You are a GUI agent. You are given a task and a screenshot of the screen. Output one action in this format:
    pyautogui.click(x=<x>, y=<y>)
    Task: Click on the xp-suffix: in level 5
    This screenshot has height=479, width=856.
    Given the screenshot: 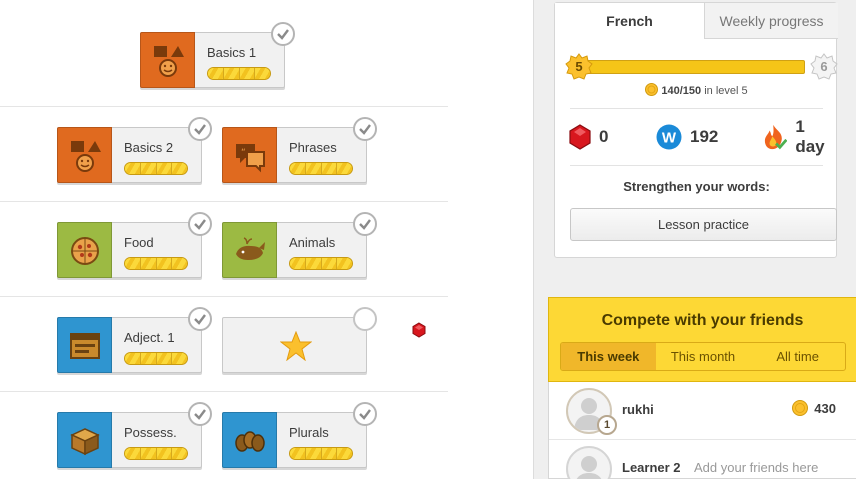 What is the action you would take?
    pyautogui.click(x=726, y=91)
    